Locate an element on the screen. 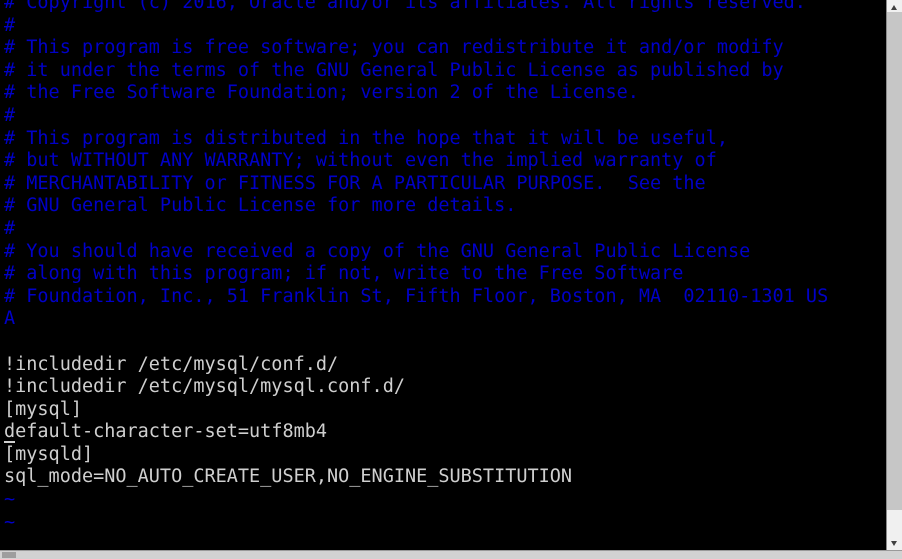 This screenshot has height=559, width=902. vertical-scrollbar is located at coordinates (894, 275).